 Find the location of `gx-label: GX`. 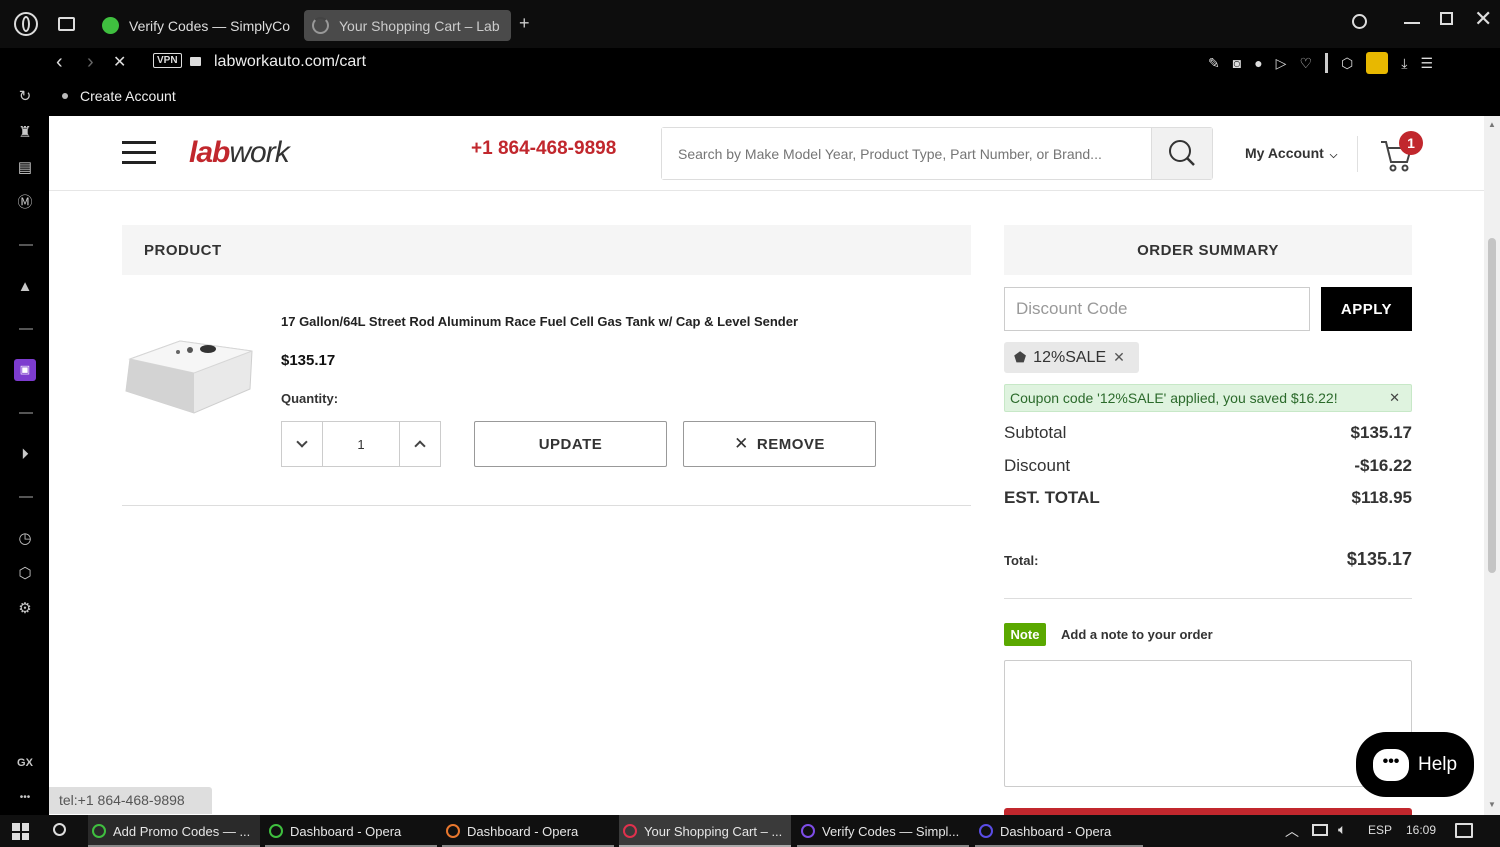

gx-label: GX is located at coordinates (25, 763).